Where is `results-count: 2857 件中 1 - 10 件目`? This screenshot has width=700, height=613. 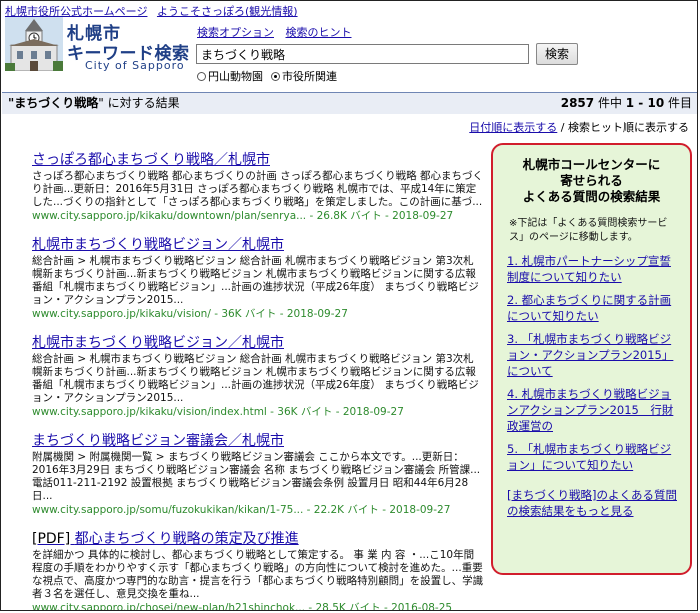
results-count: 2857 件中 1 - 10 件目 is located at coordinates (626, 103).